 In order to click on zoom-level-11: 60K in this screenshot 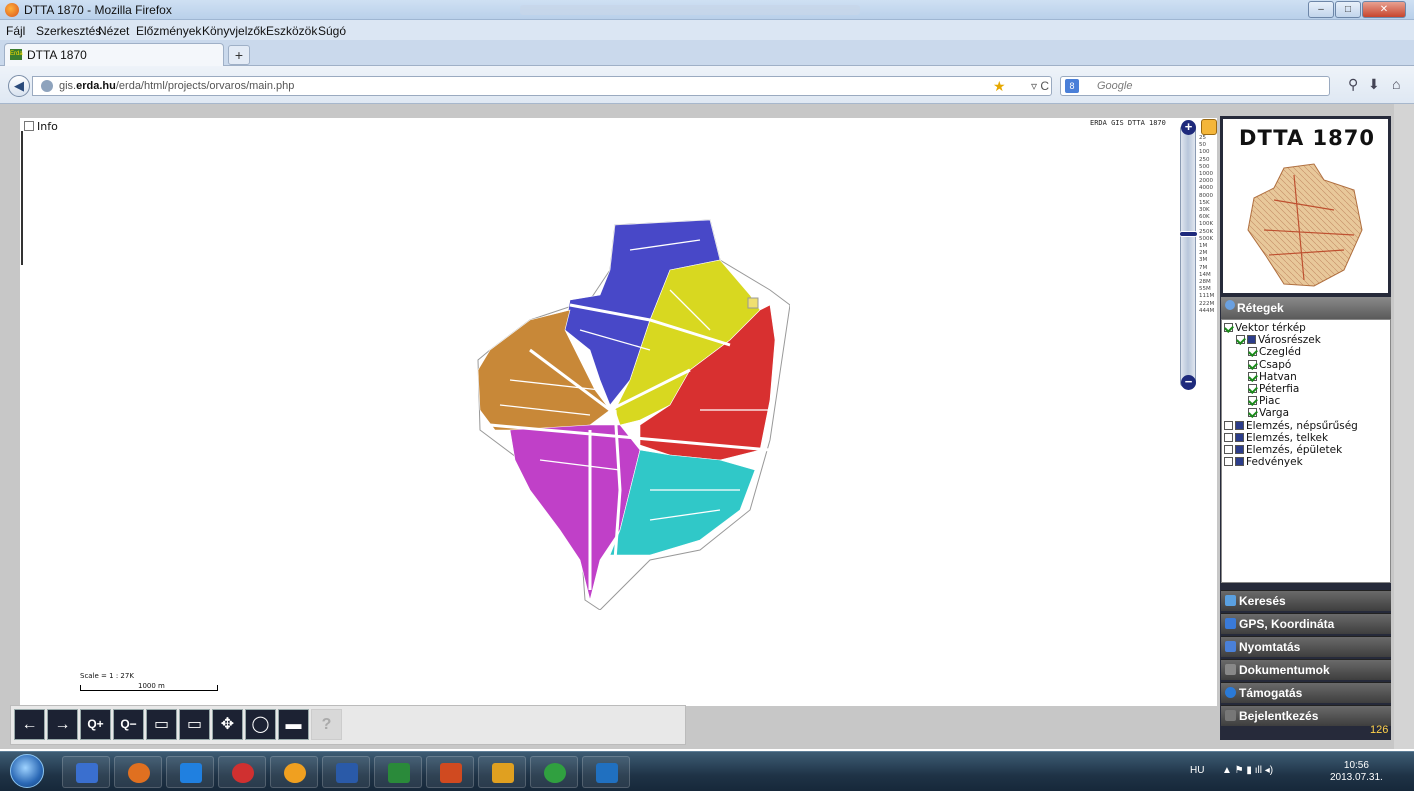, I will do `click(1206, 217)`.